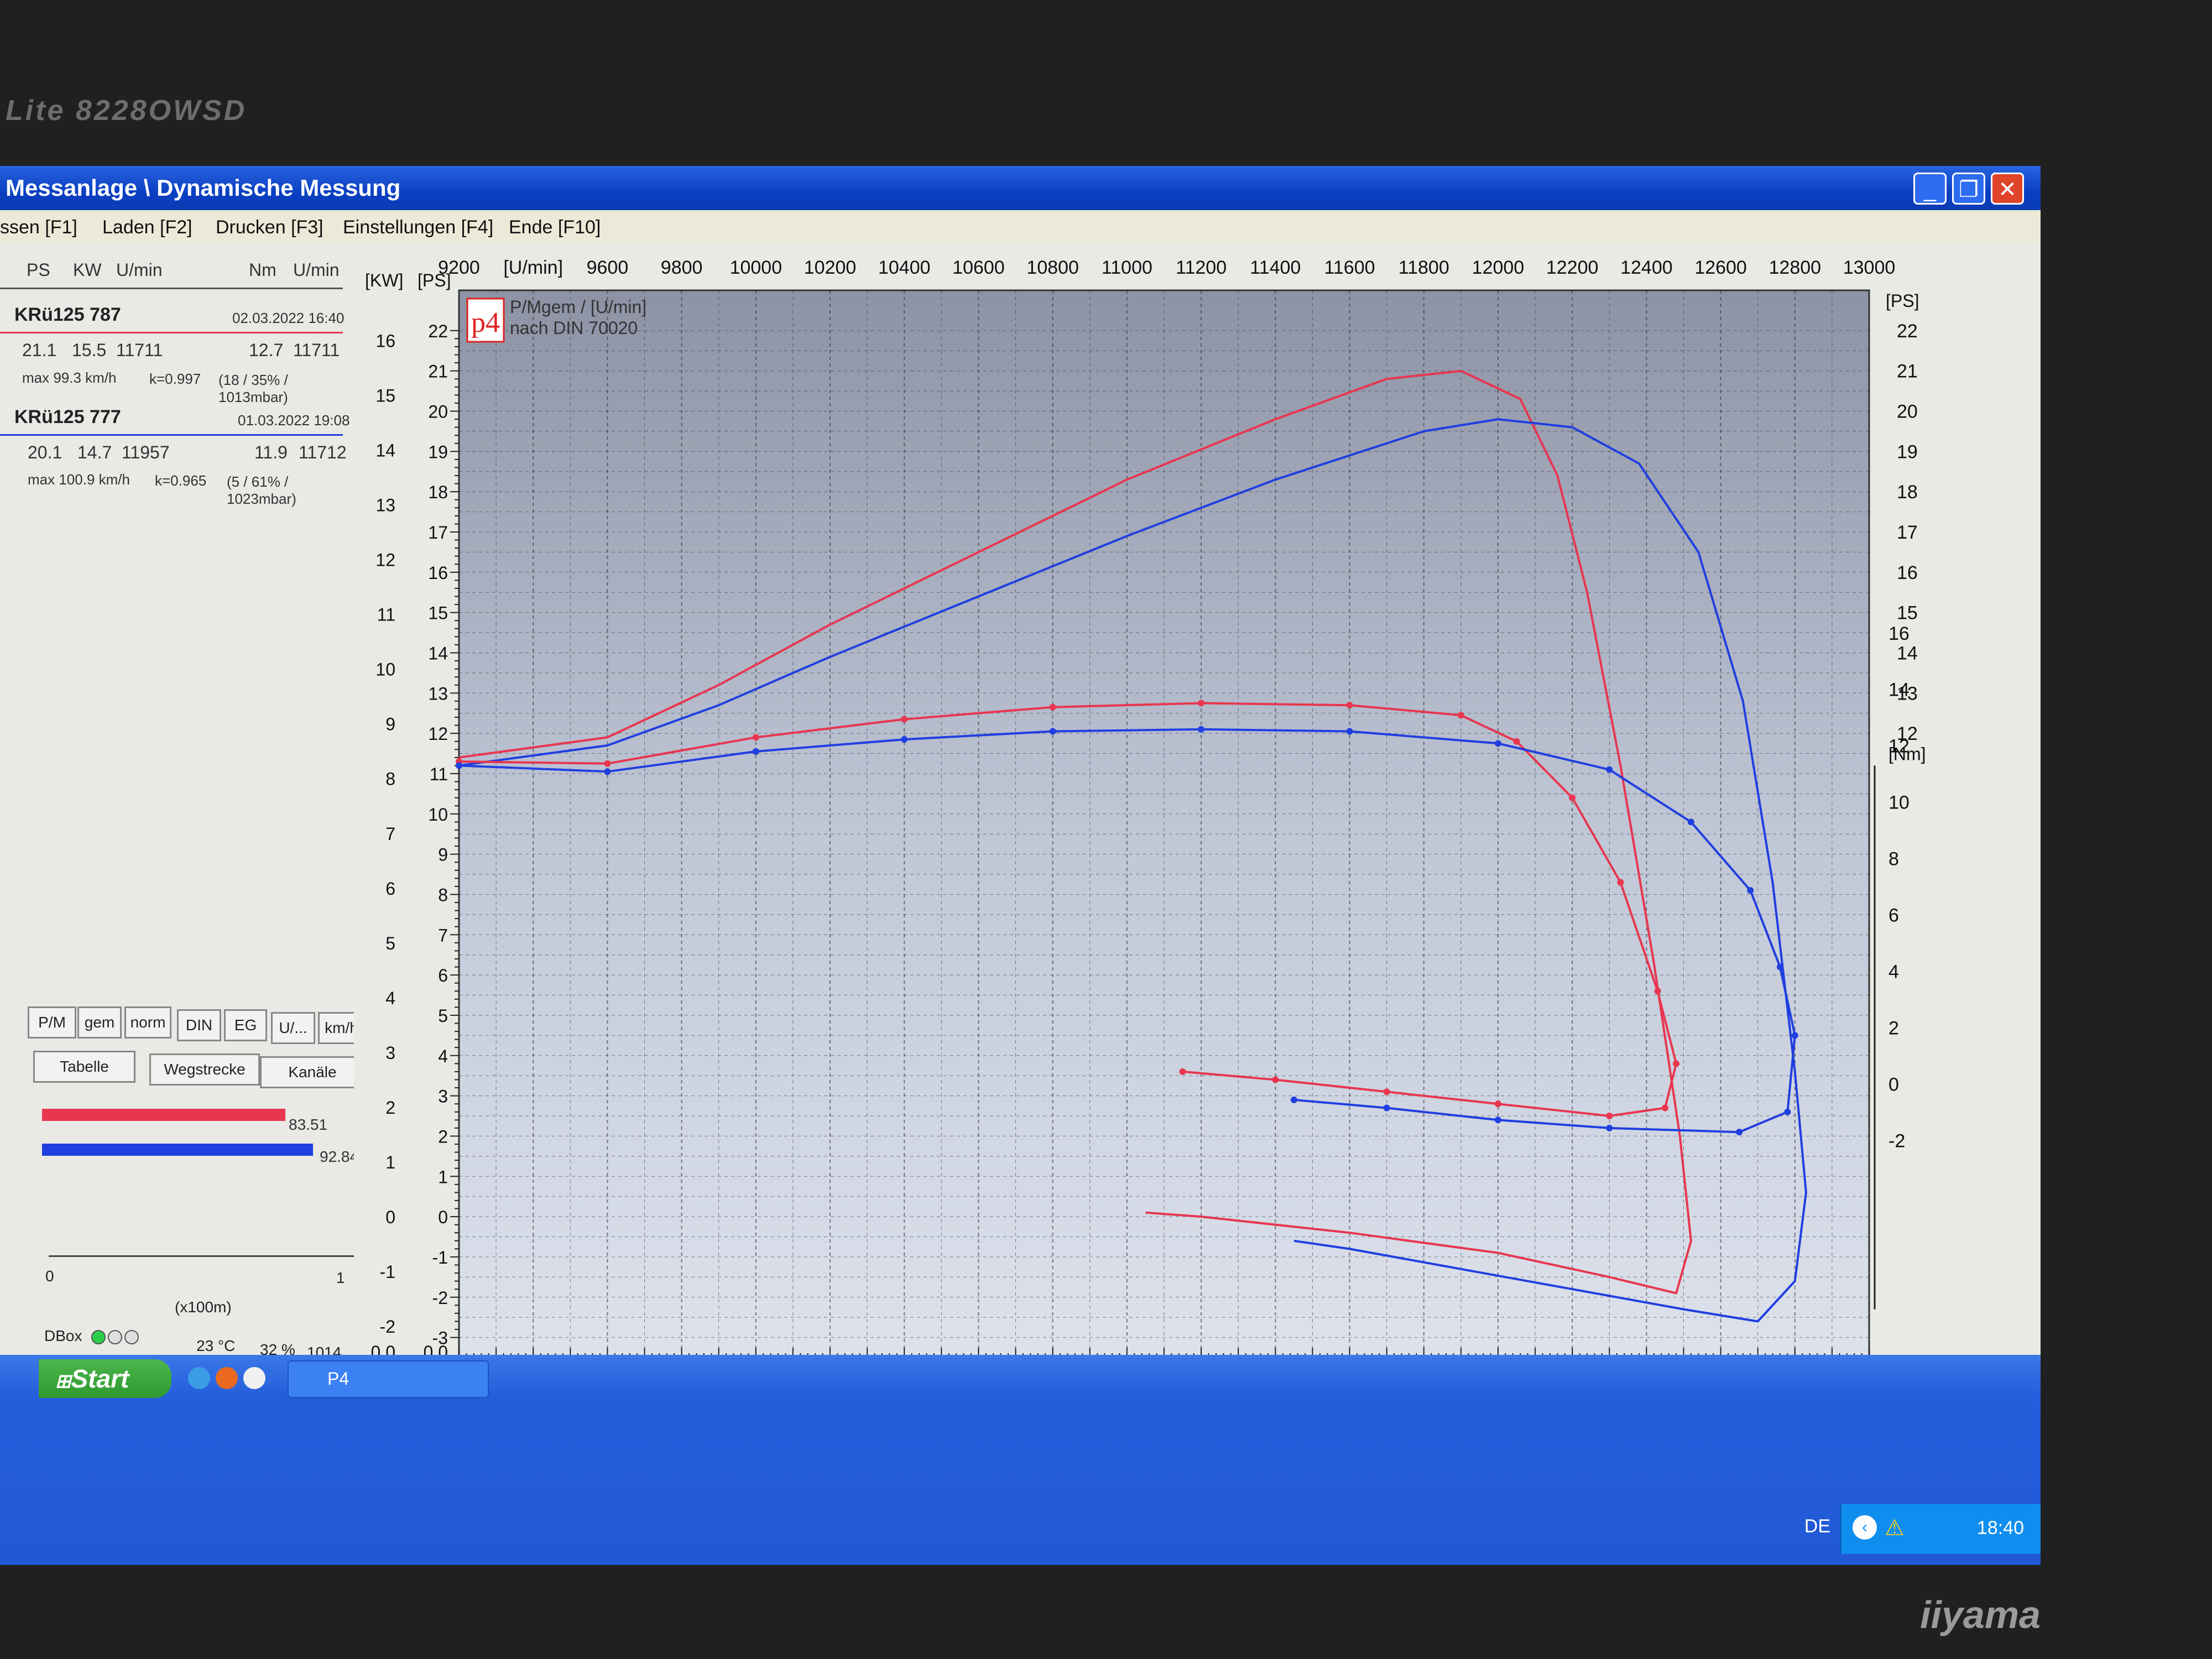  What do you see at coordinates (418, 228) in the screenshot?
I see `menu-einstellungen: Einstellungen [F4]` at bounding box center [418, 228].